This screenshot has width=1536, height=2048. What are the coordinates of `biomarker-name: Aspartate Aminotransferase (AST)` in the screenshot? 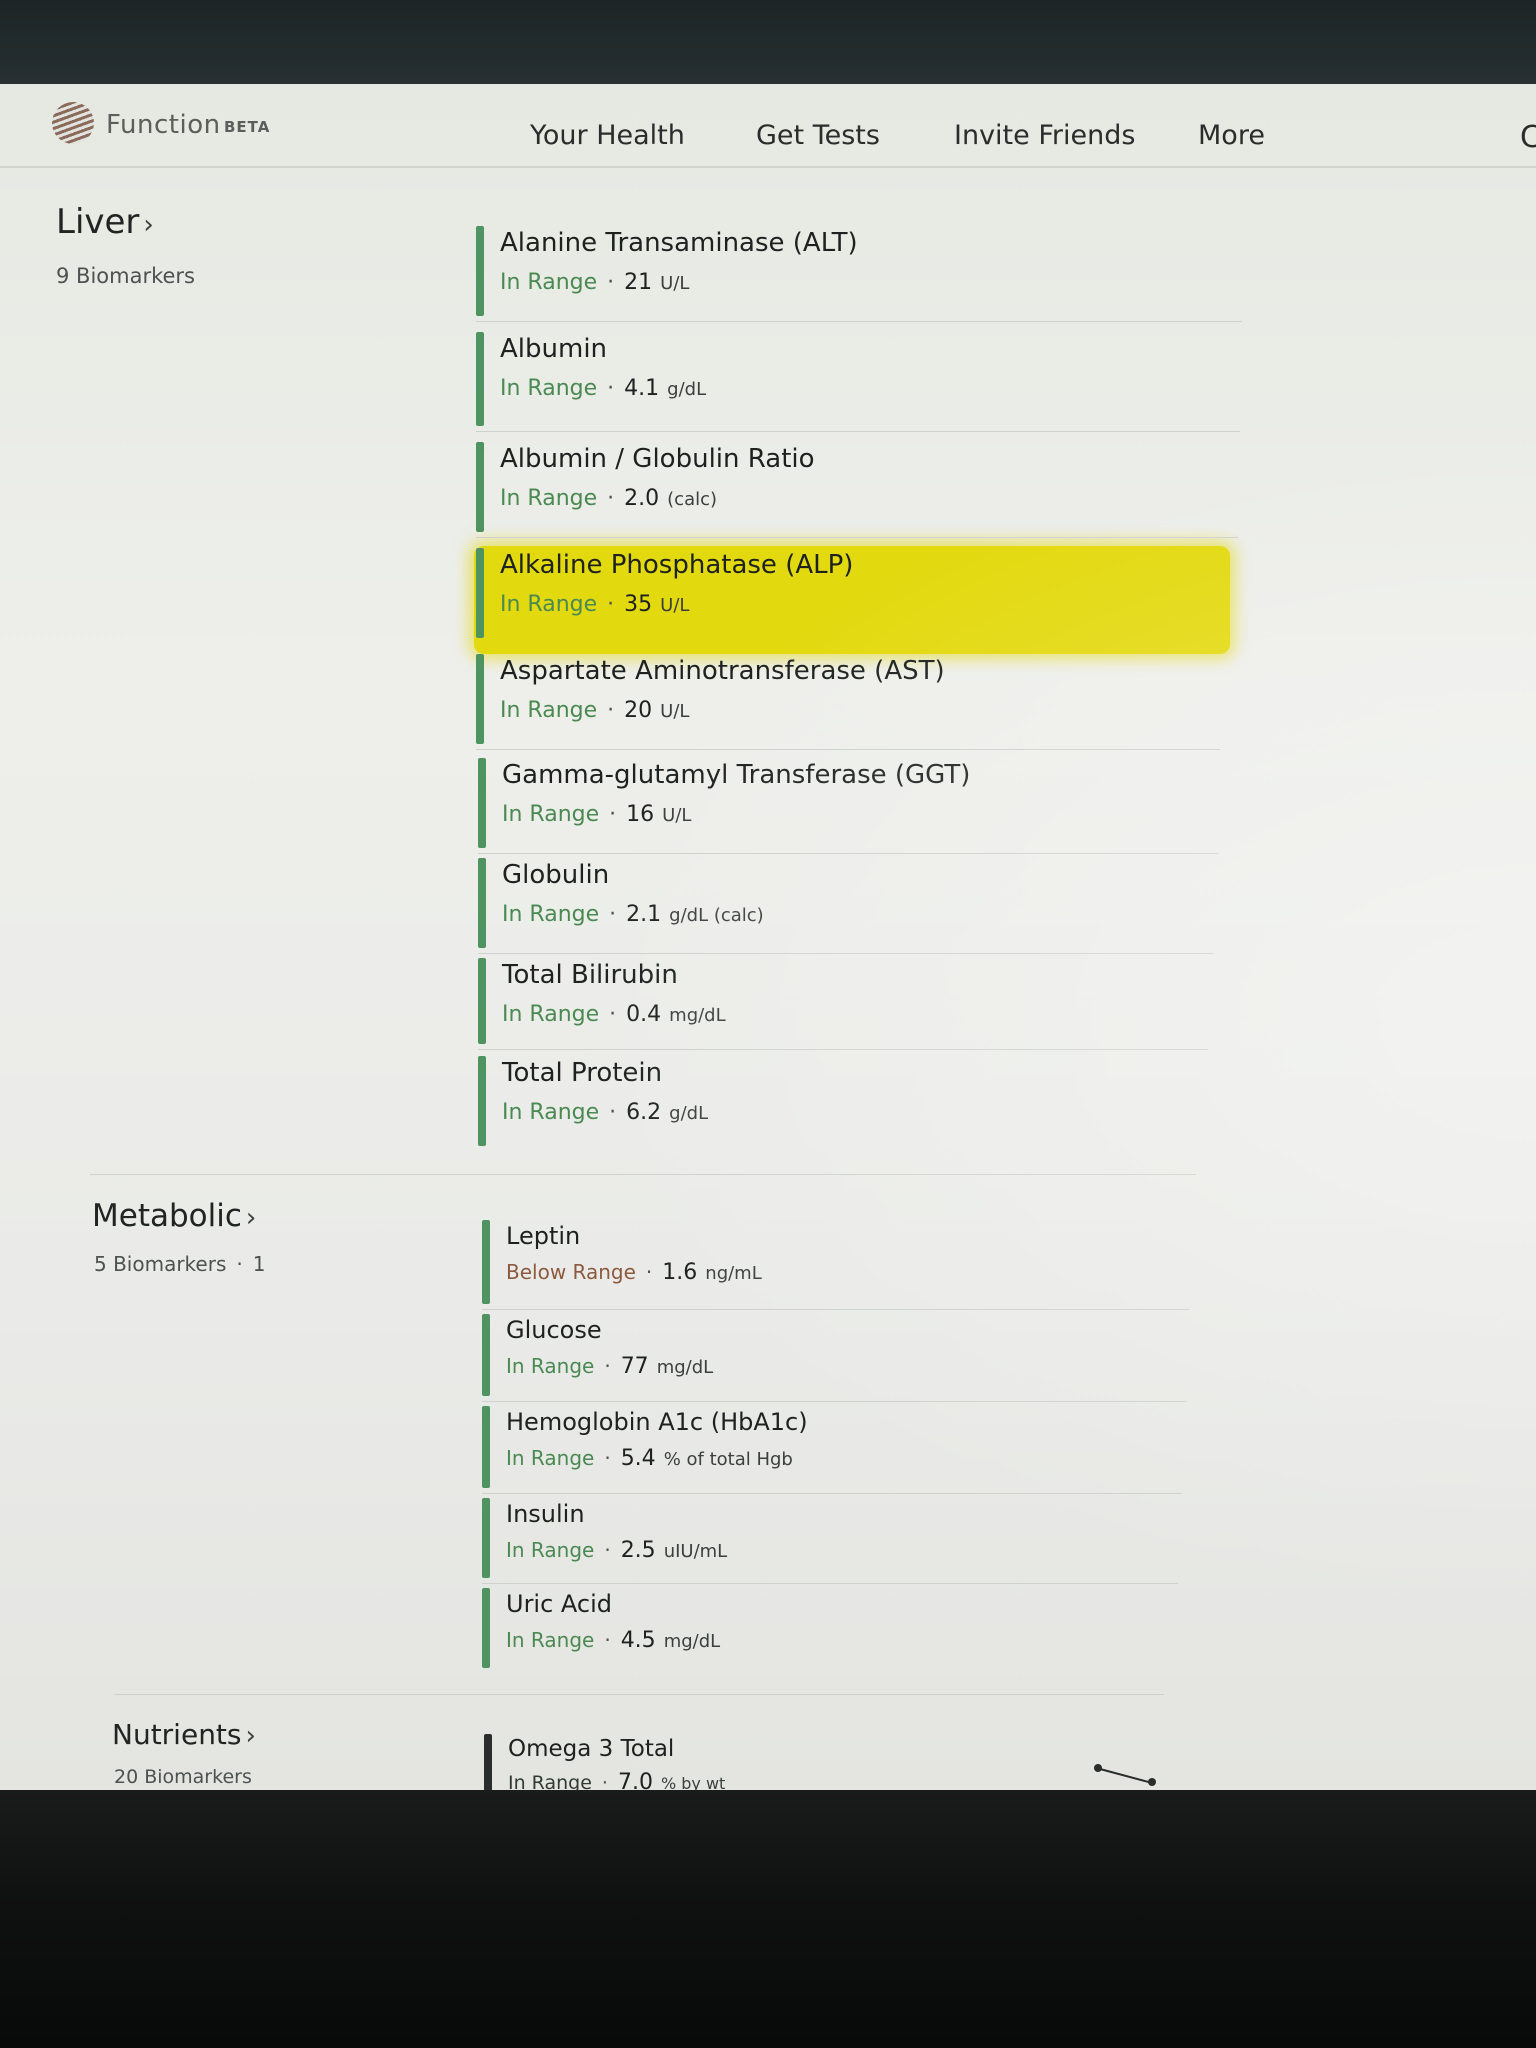 It's located at (722, 671).